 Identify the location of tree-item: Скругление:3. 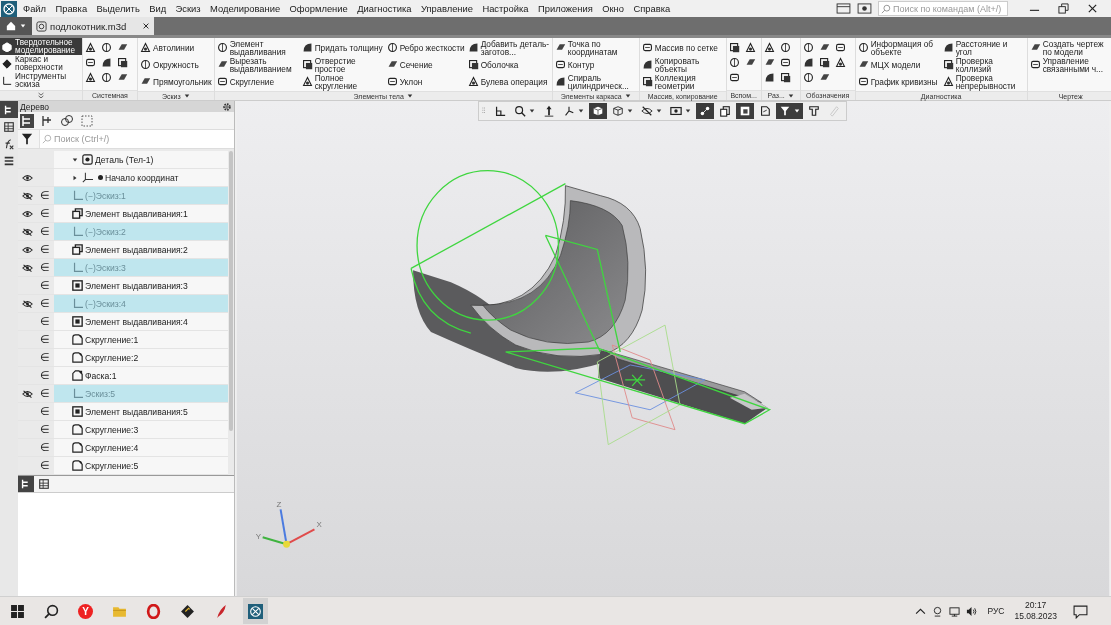
(141, 429).